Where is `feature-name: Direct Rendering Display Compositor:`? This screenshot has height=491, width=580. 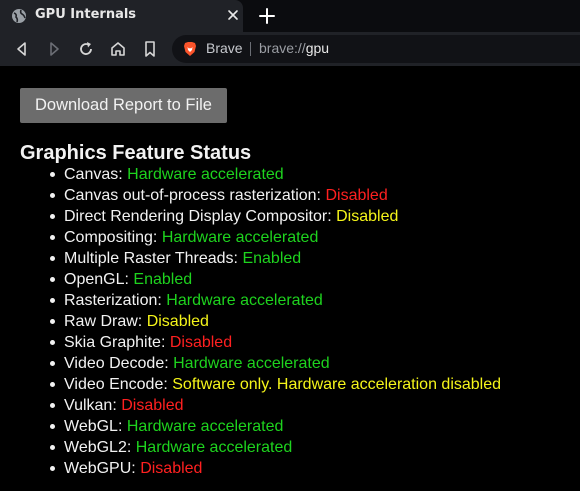 feature-name: Direct Rendering Display Compositor: is located at coordinates (198, 216).